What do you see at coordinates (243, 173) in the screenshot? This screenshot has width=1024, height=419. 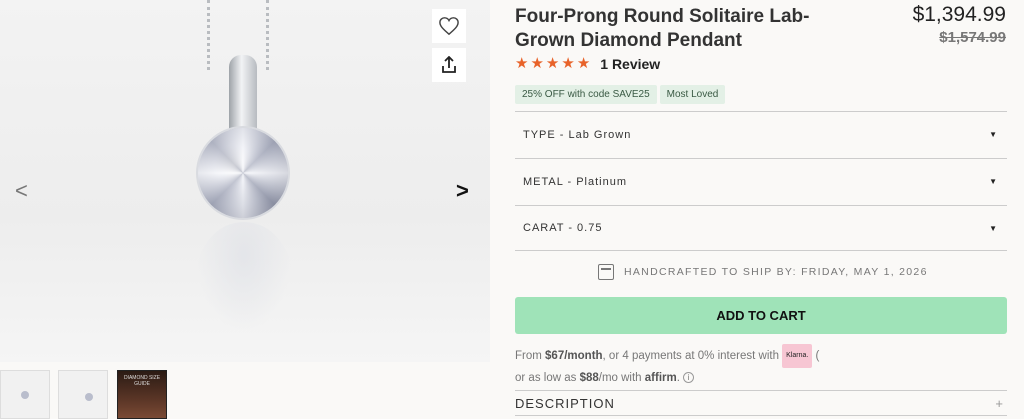 I see `diamond-facets` at bounding box center [243, 173].